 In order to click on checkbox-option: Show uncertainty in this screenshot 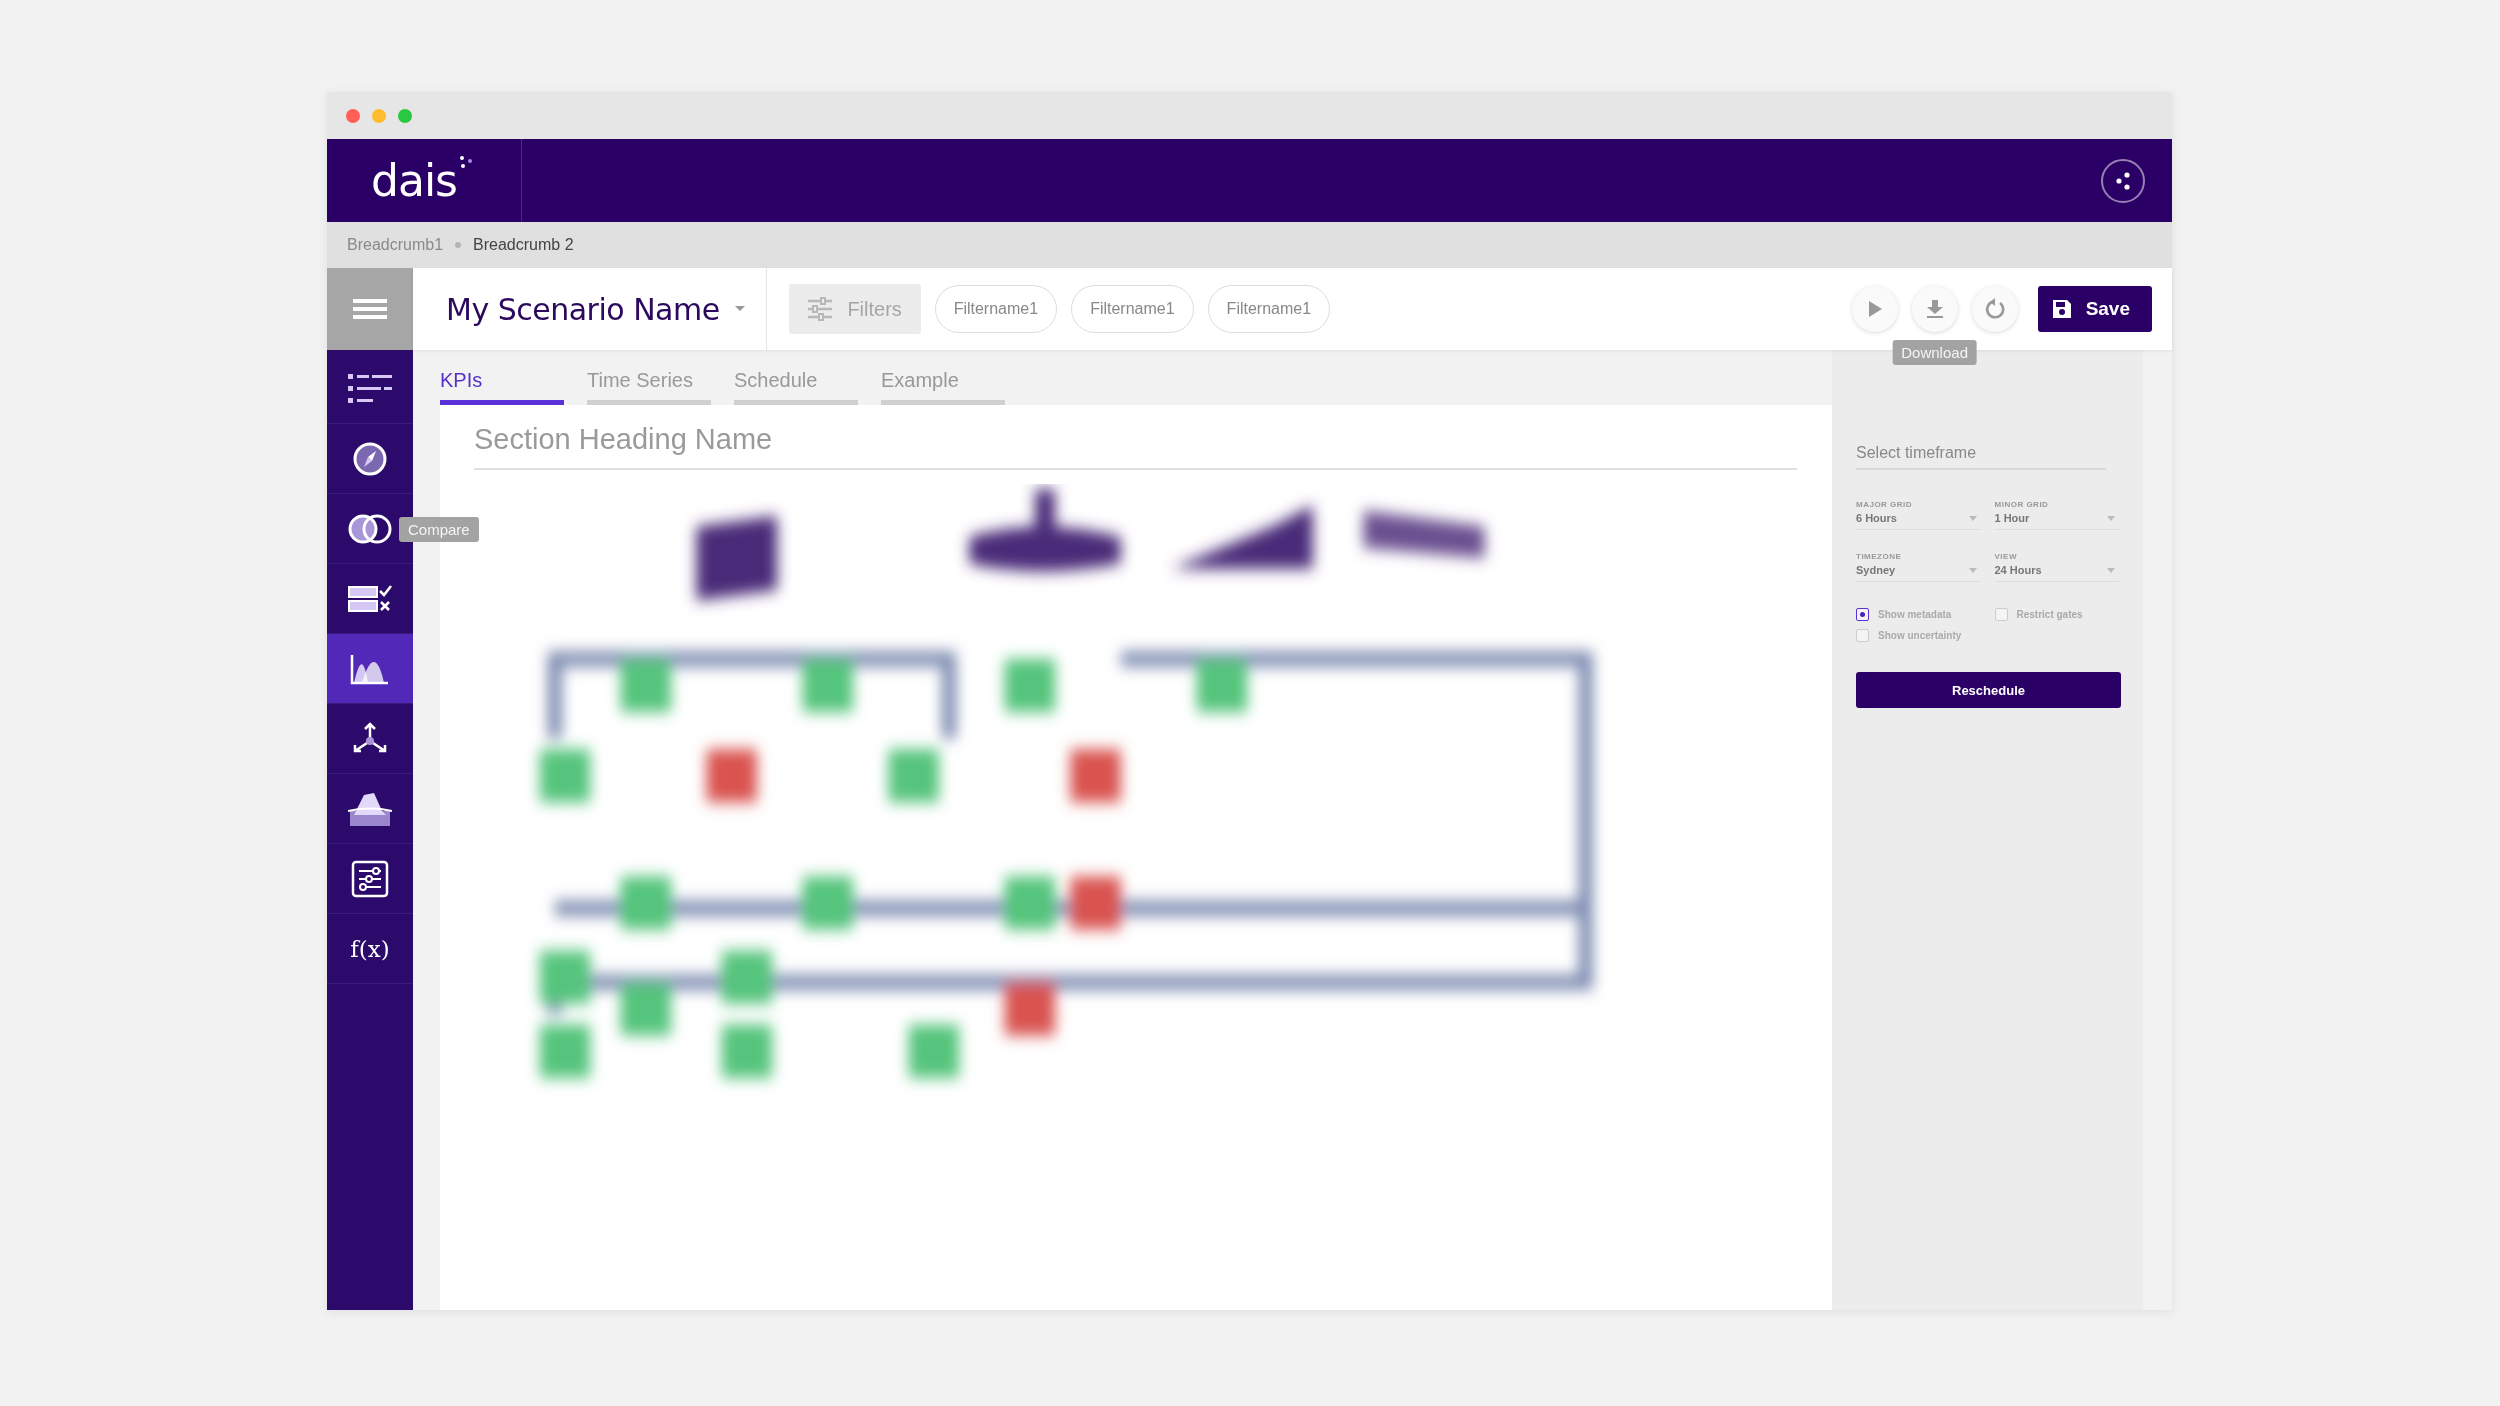, I will do `click(1918, 635)`.